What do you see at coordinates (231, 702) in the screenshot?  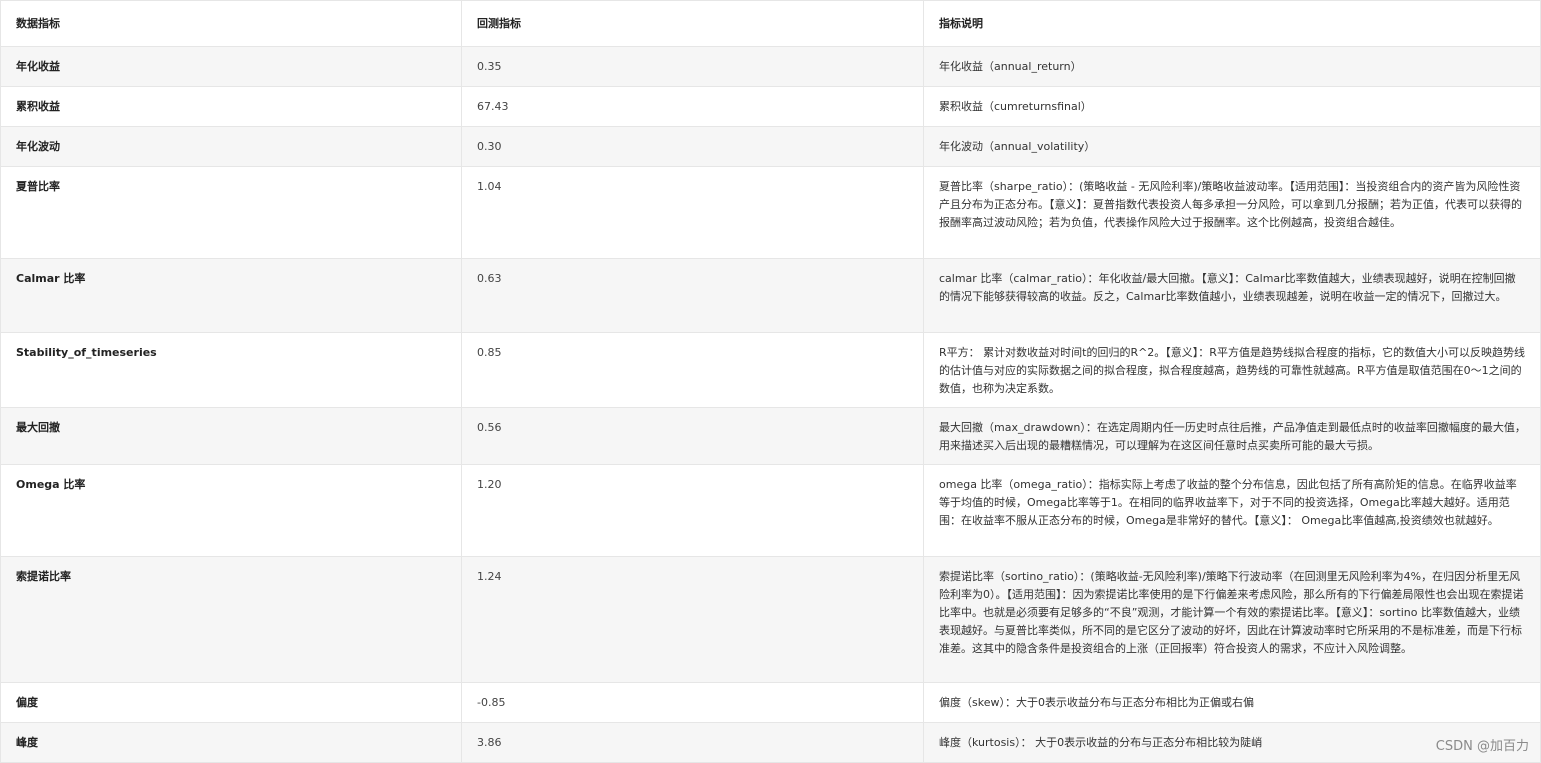 I see `metric-name: 偏度` at bounding box center [231, 702].